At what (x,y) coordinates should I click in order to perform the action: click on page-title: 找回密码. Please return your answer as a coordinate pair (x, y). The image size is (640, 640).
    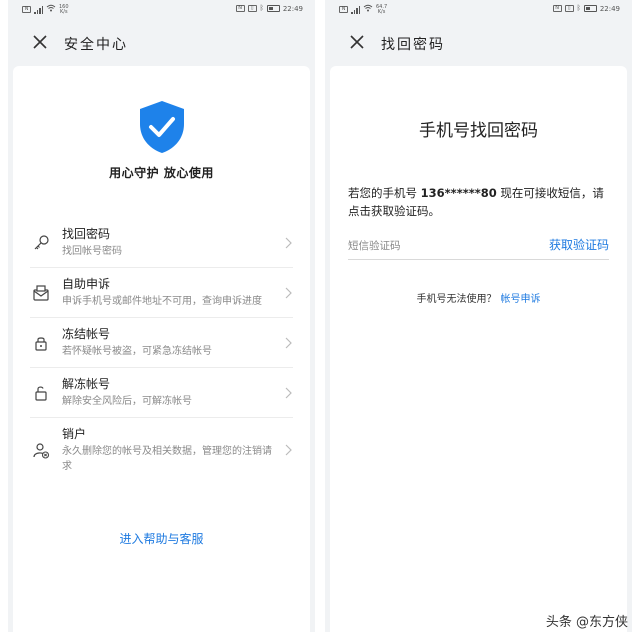
    Looking at the image, I should click on (413, 45).